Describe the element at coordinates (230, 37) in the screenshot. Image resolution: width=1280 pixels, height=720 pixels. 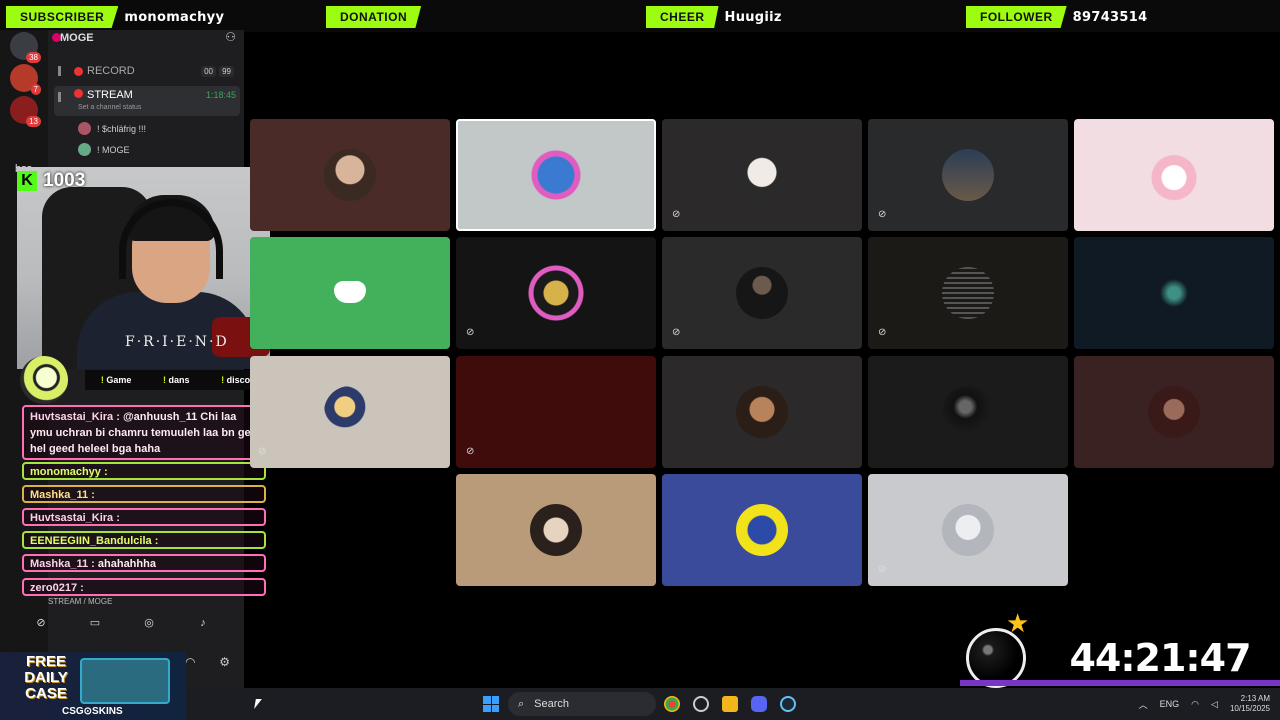
I see `add-user-icon: ⚇` at that location.